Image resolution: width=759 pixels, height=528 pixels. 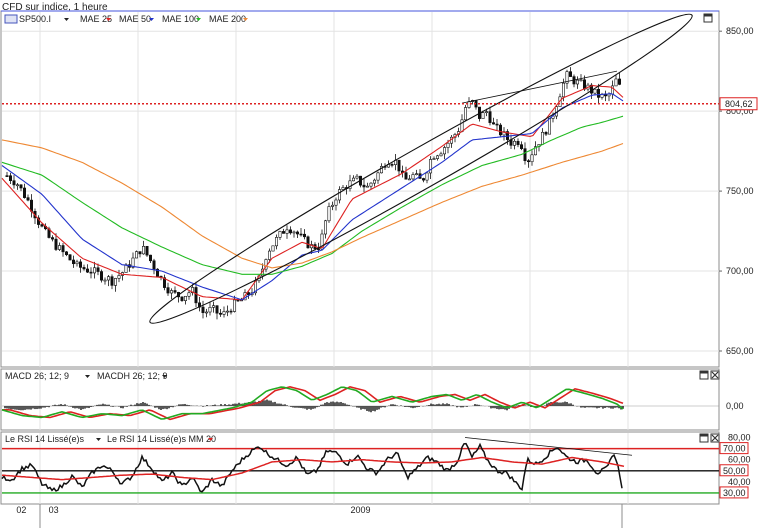 What do you see at coordinates (715, 375) in the screenshot?
I see `macd-close-button` at bounding box center [715, 375].